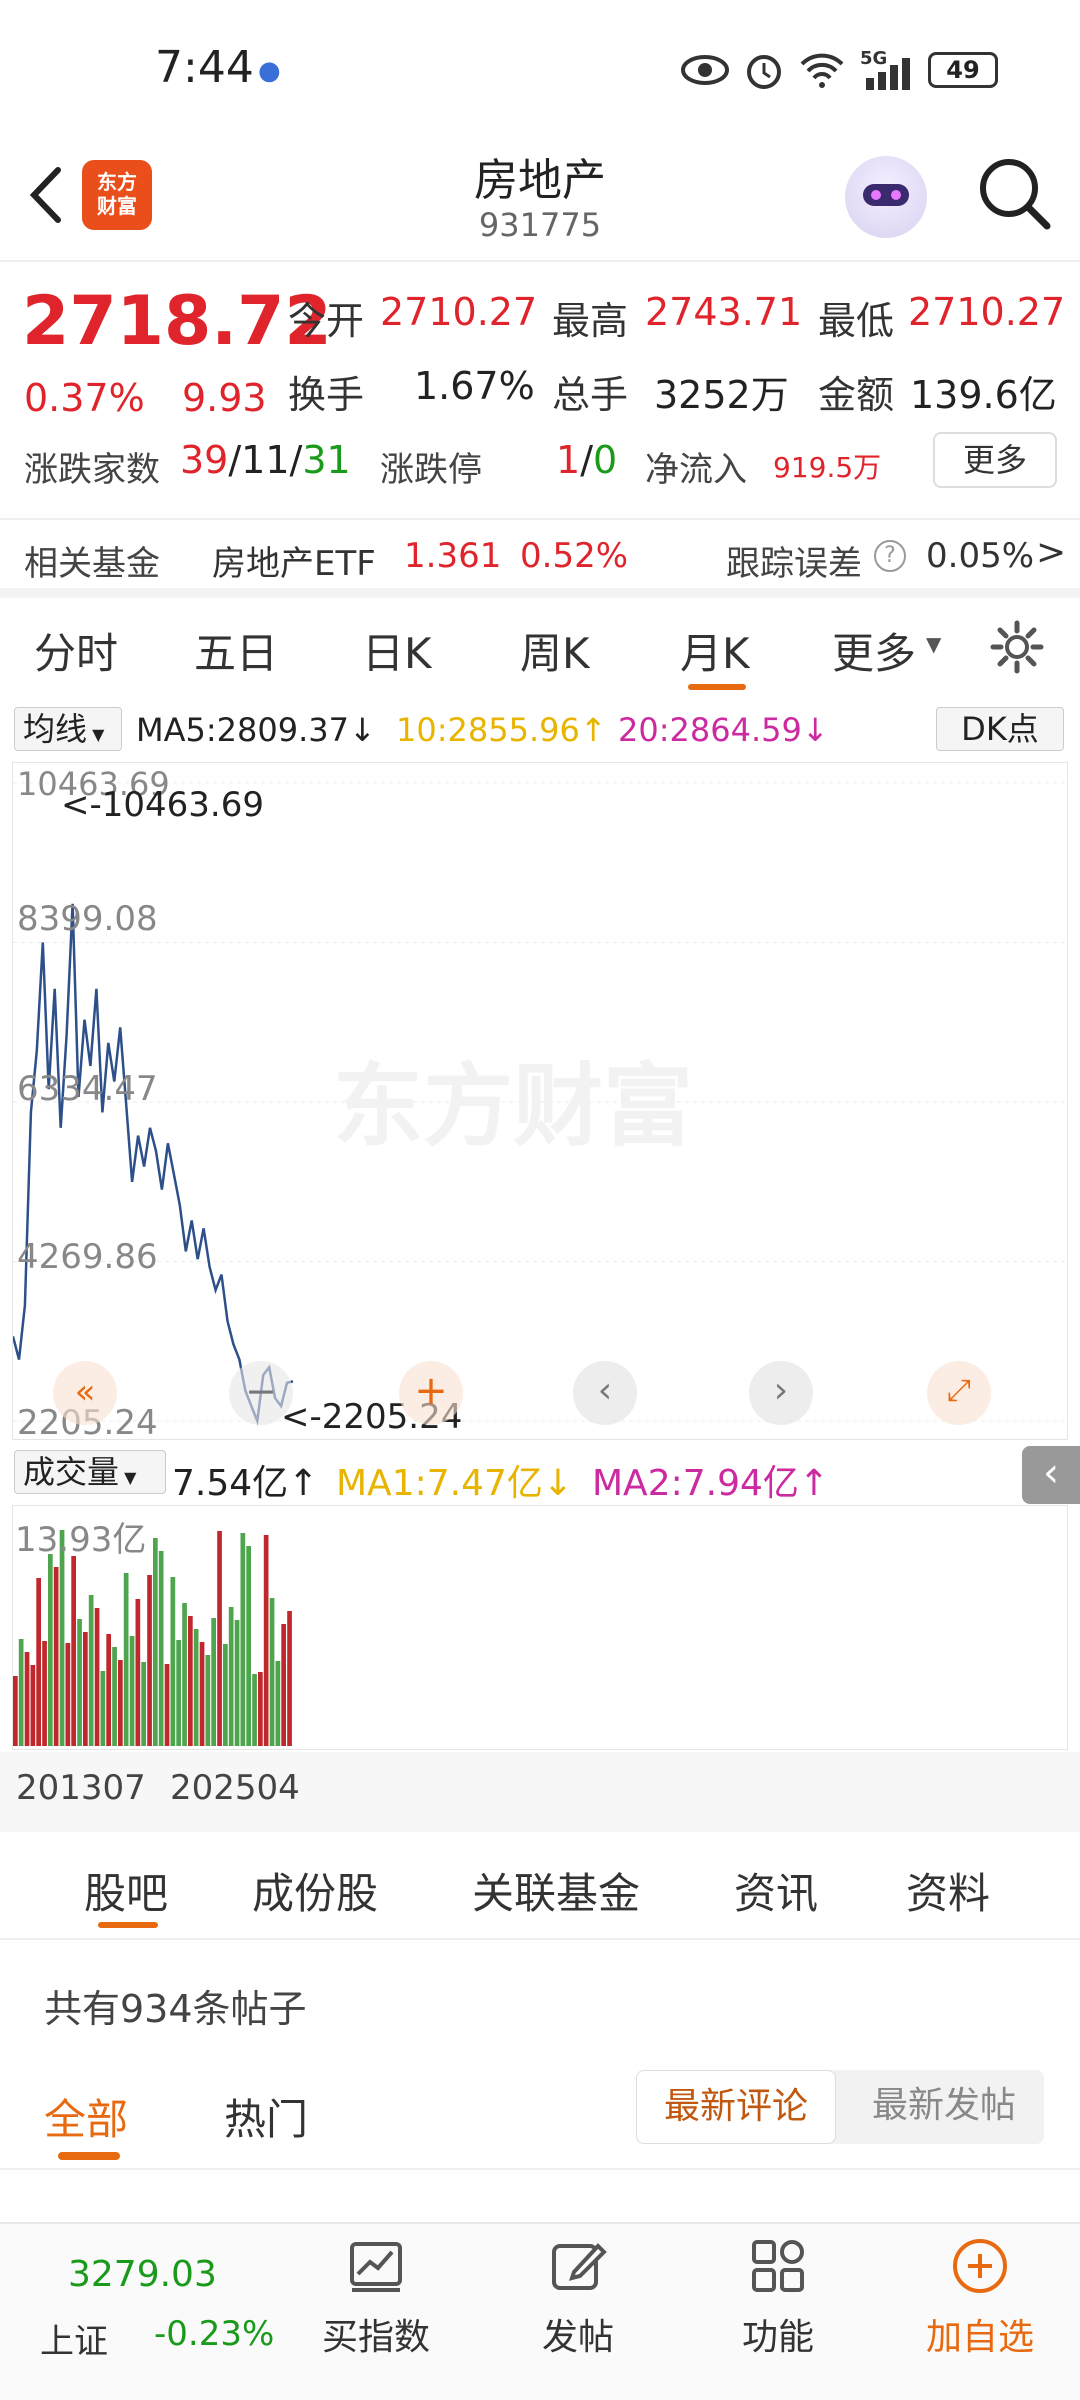 The height and width of the screenshot is (2400, 1080). Describe the element at coordinates (76, 650) in the screenshot. I see `tab-intraday: 分时` at that location.